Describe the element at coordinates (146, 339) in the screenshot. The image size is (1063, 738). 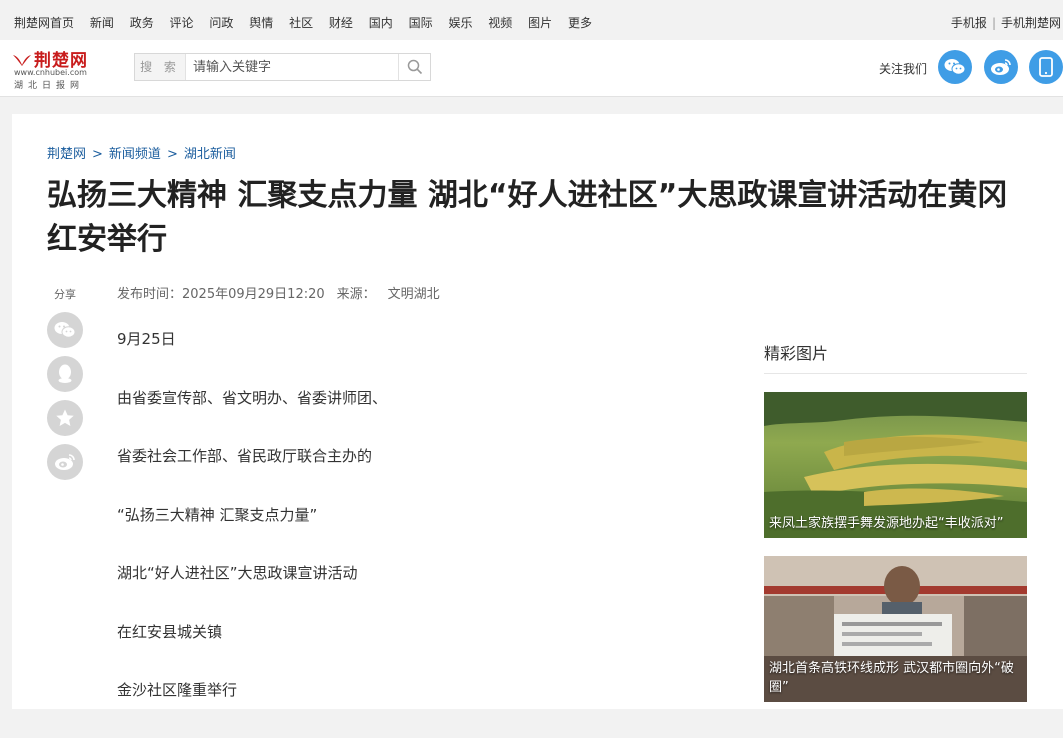
I see `paragraph: 9月25日` at that location.